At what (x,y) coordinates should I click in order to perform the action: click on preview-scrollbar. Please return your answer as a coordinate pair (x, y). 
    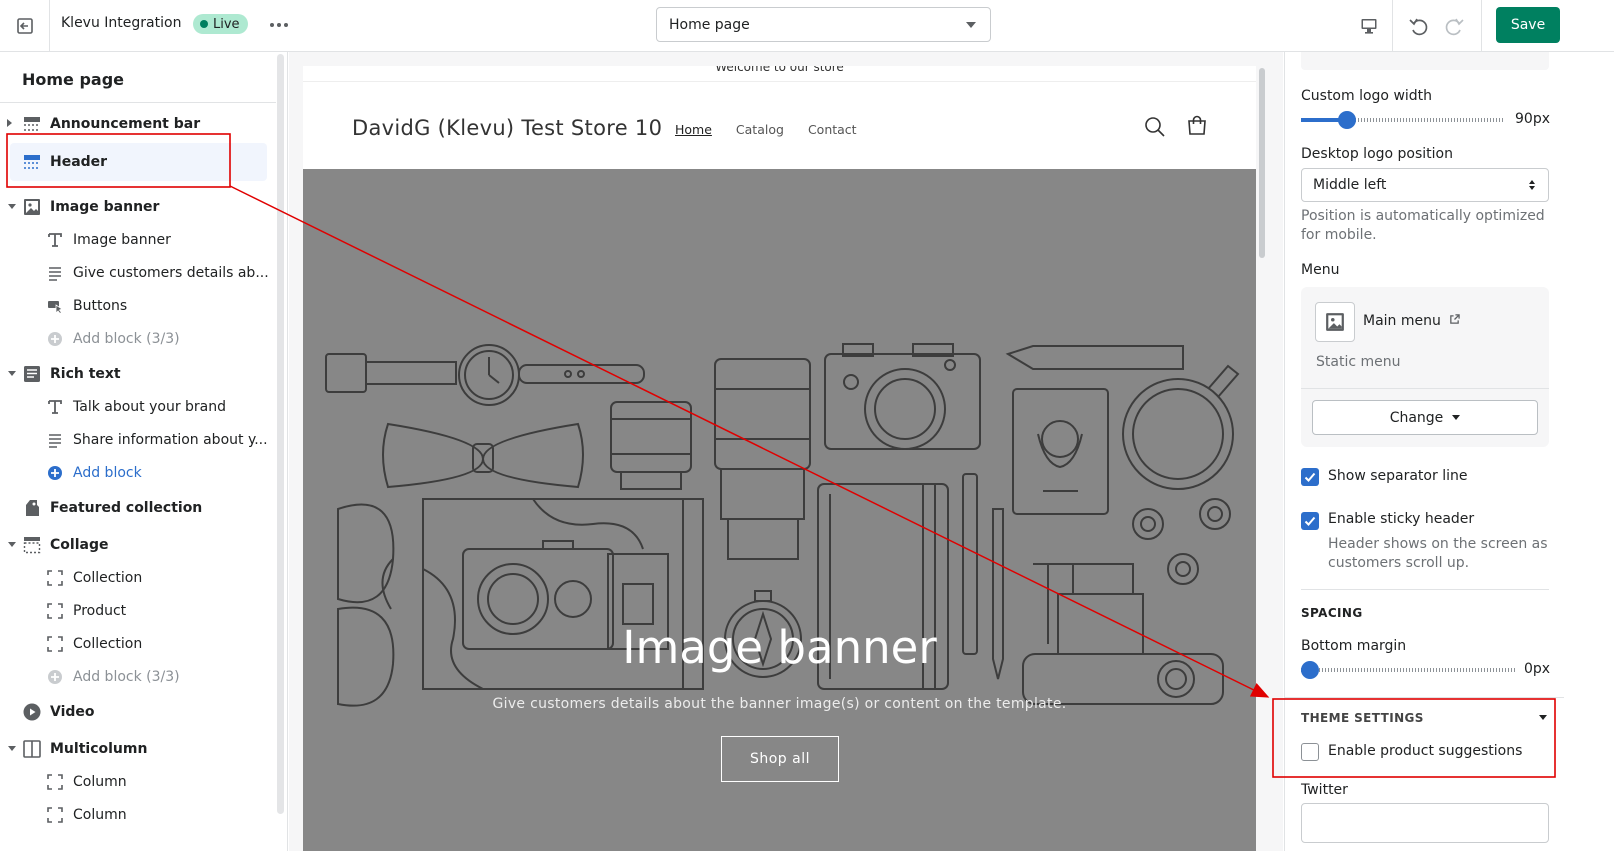
    Looking at the image, I should click on (1262, 163).